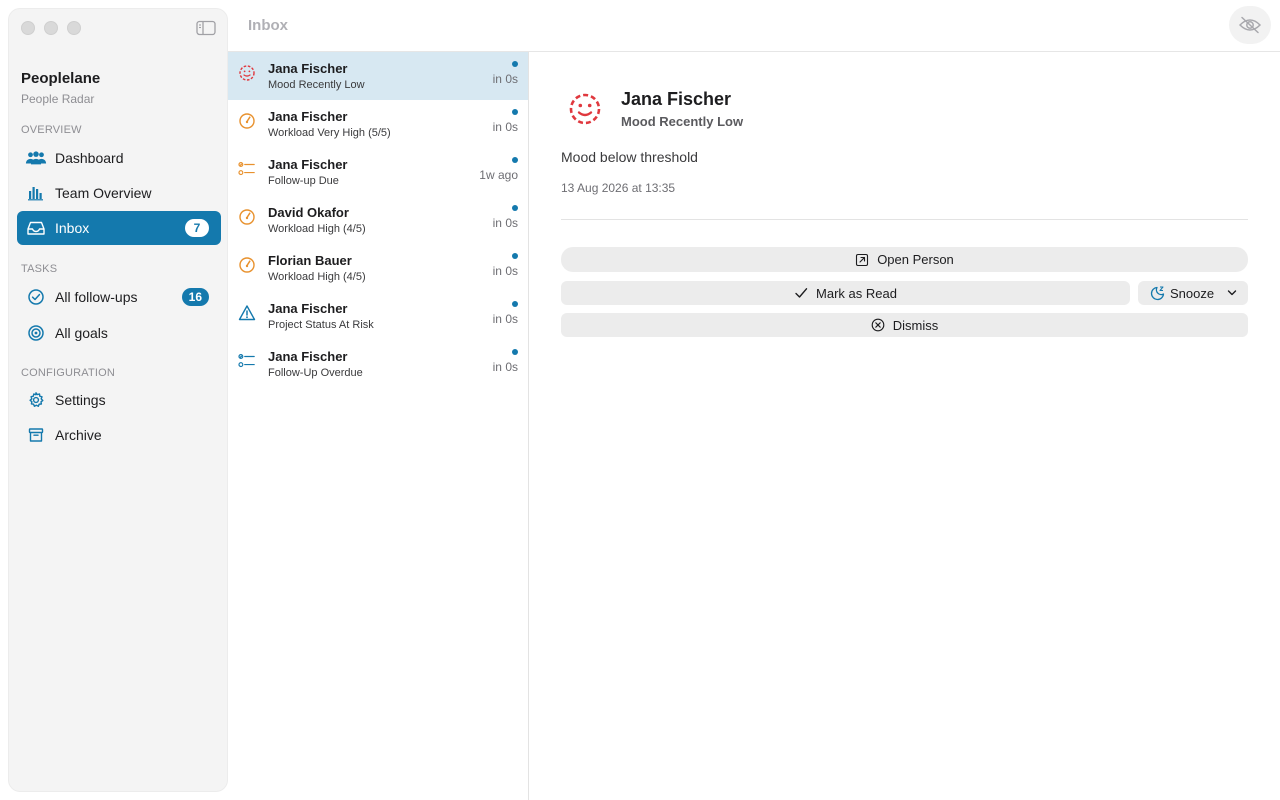 The height and width of the screenshot is (800, 1280). I want to click on sidebar-item-settings: Settings, so click(119, 400).